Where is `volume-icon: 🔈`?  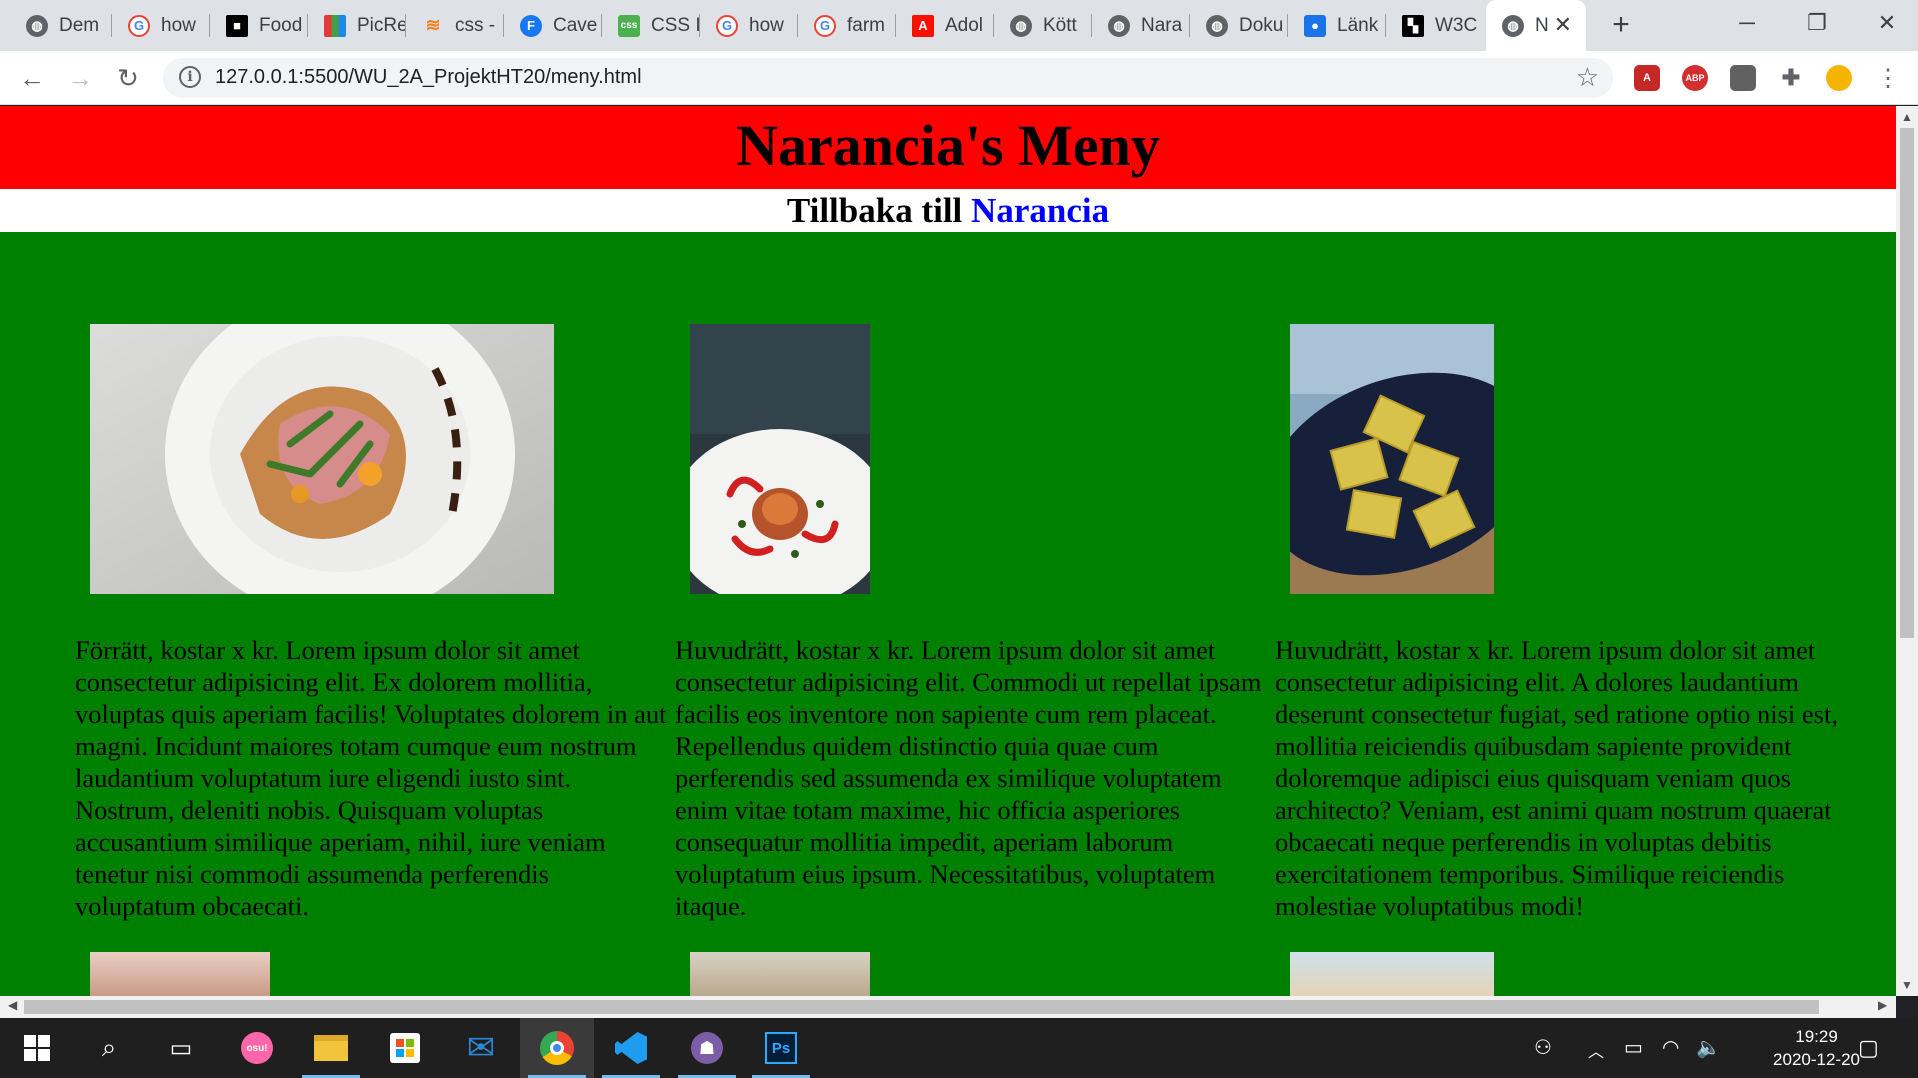 volume-icon: 🔈 is located at coordinates (1708, 1047).